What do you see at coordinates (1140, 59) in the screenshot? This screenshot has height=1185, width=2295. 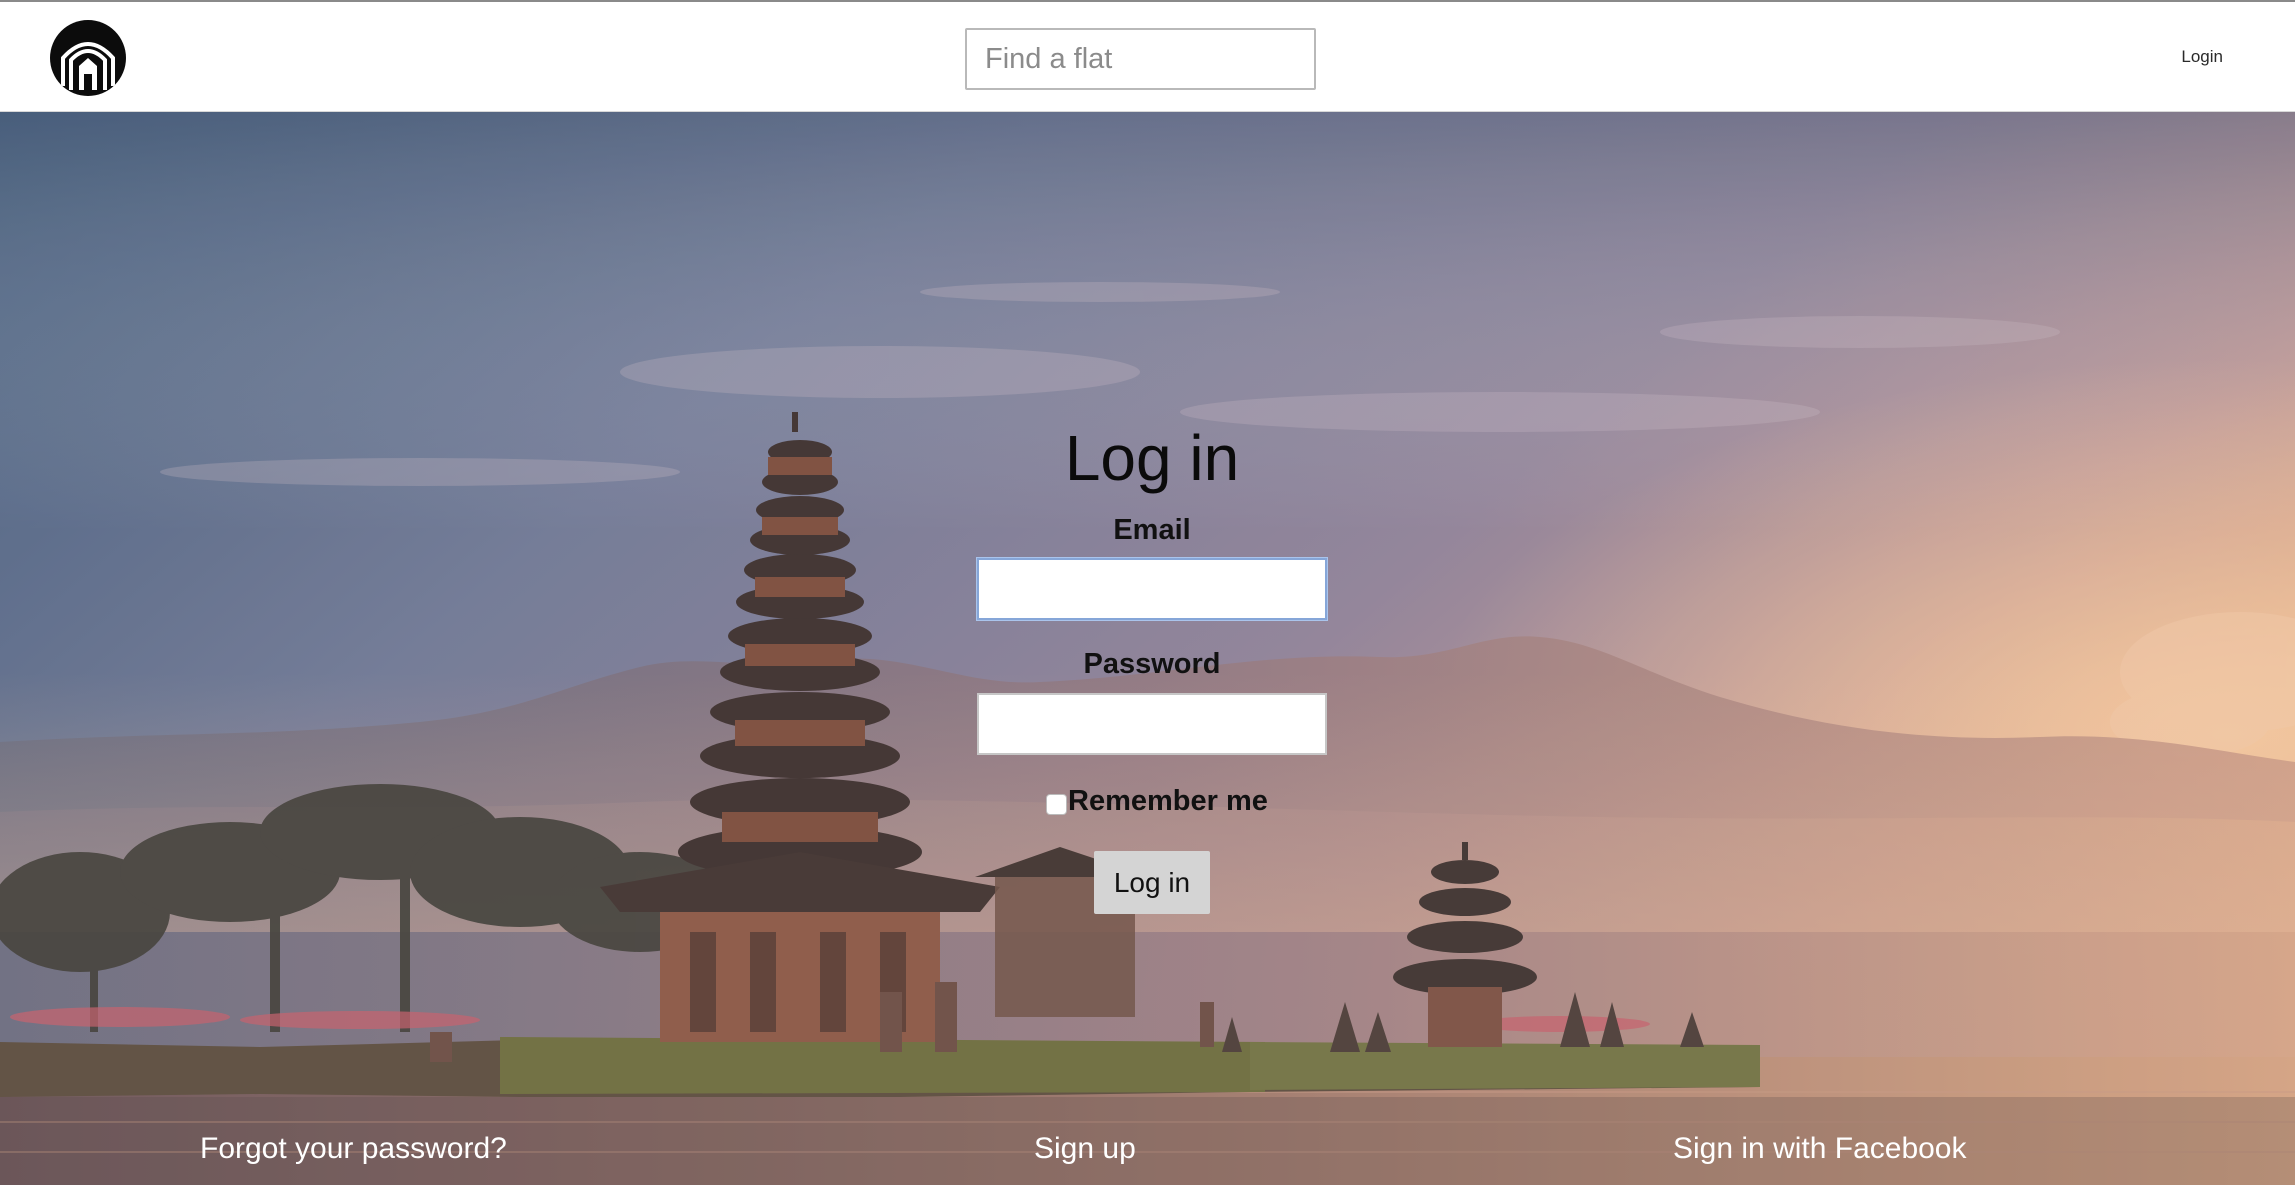 I see `search-input` at bounding box center [1140, 59].